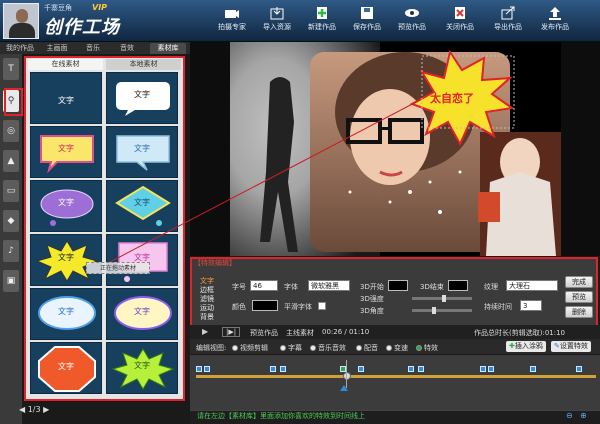 This screenshot has width=600, height=424. What do you see at coordinates (298, 307) in the screenshot?
I see `smooth-font-label: 平滑字体` at bounding box center [298, 307].